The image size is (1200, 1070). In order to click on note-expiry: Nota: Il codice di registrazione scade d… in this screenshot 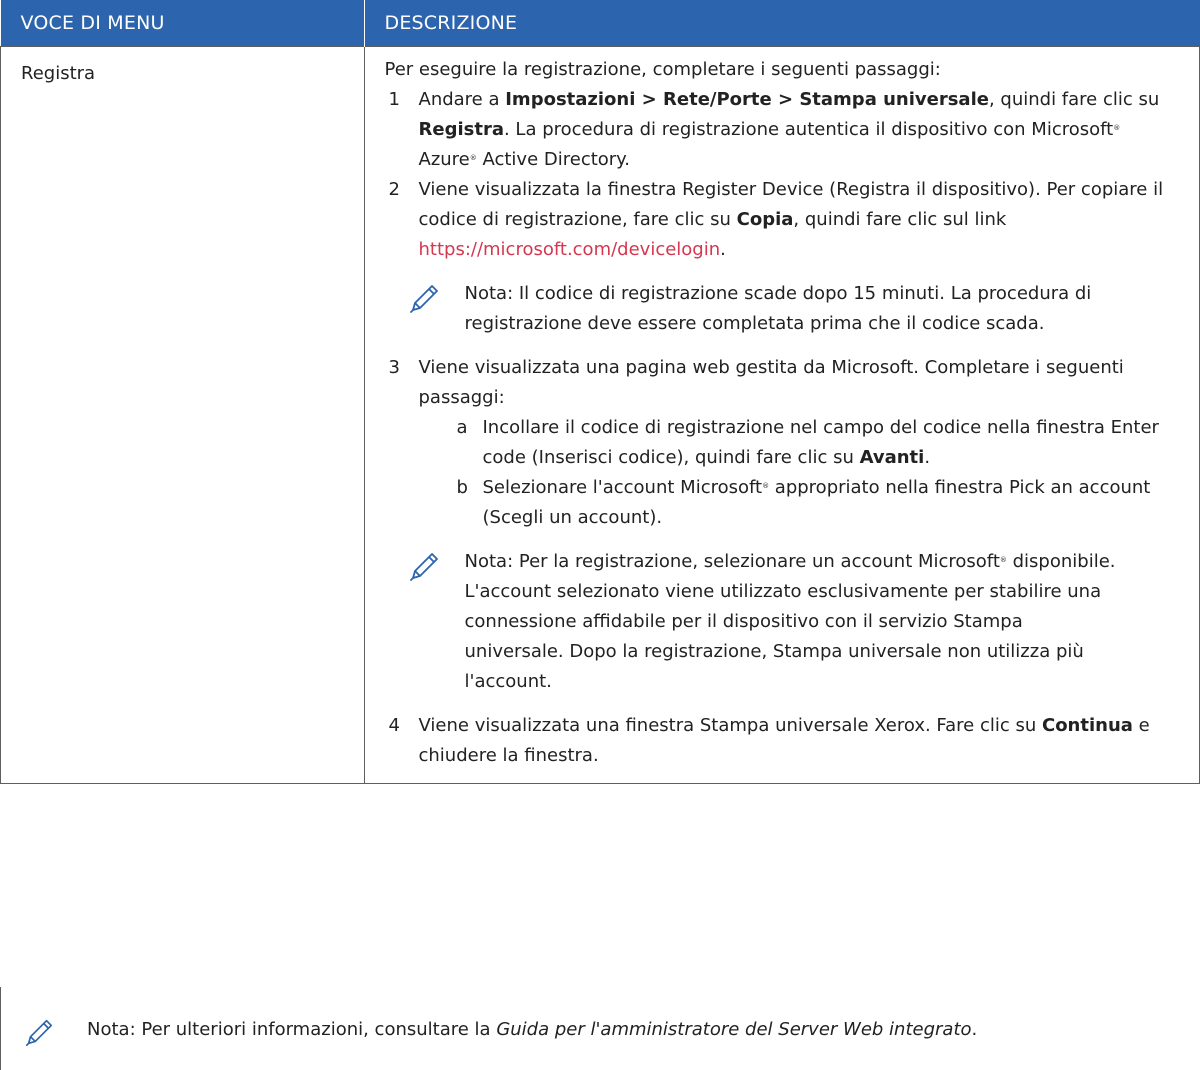, I will do `click(792, 309)`.